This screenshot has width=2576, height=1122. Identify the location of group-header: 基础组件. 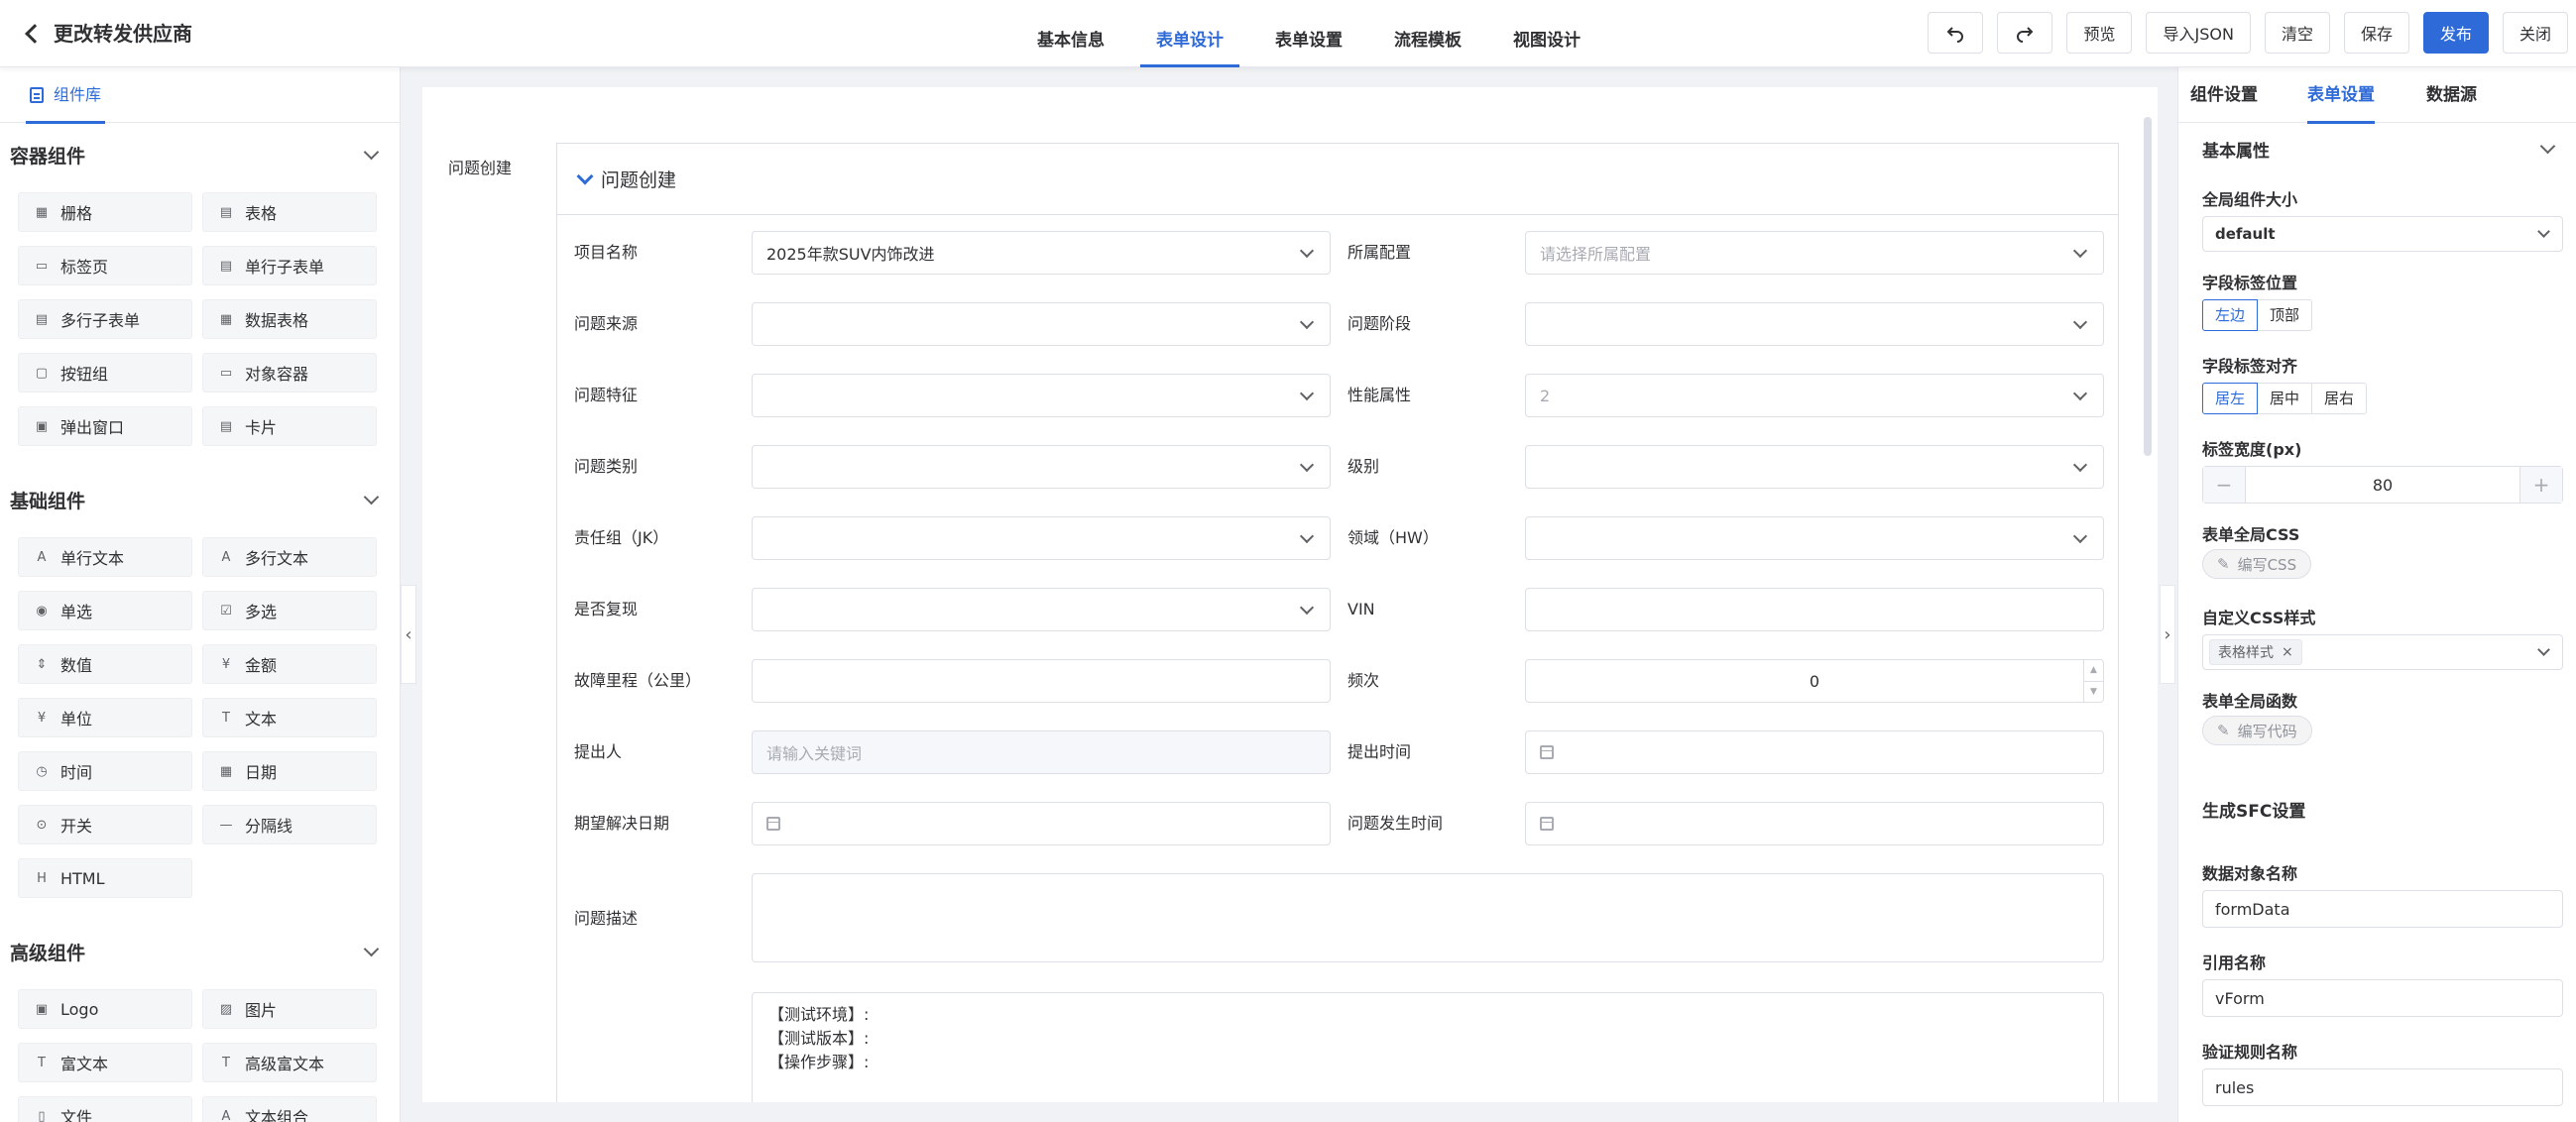
(200, 500).